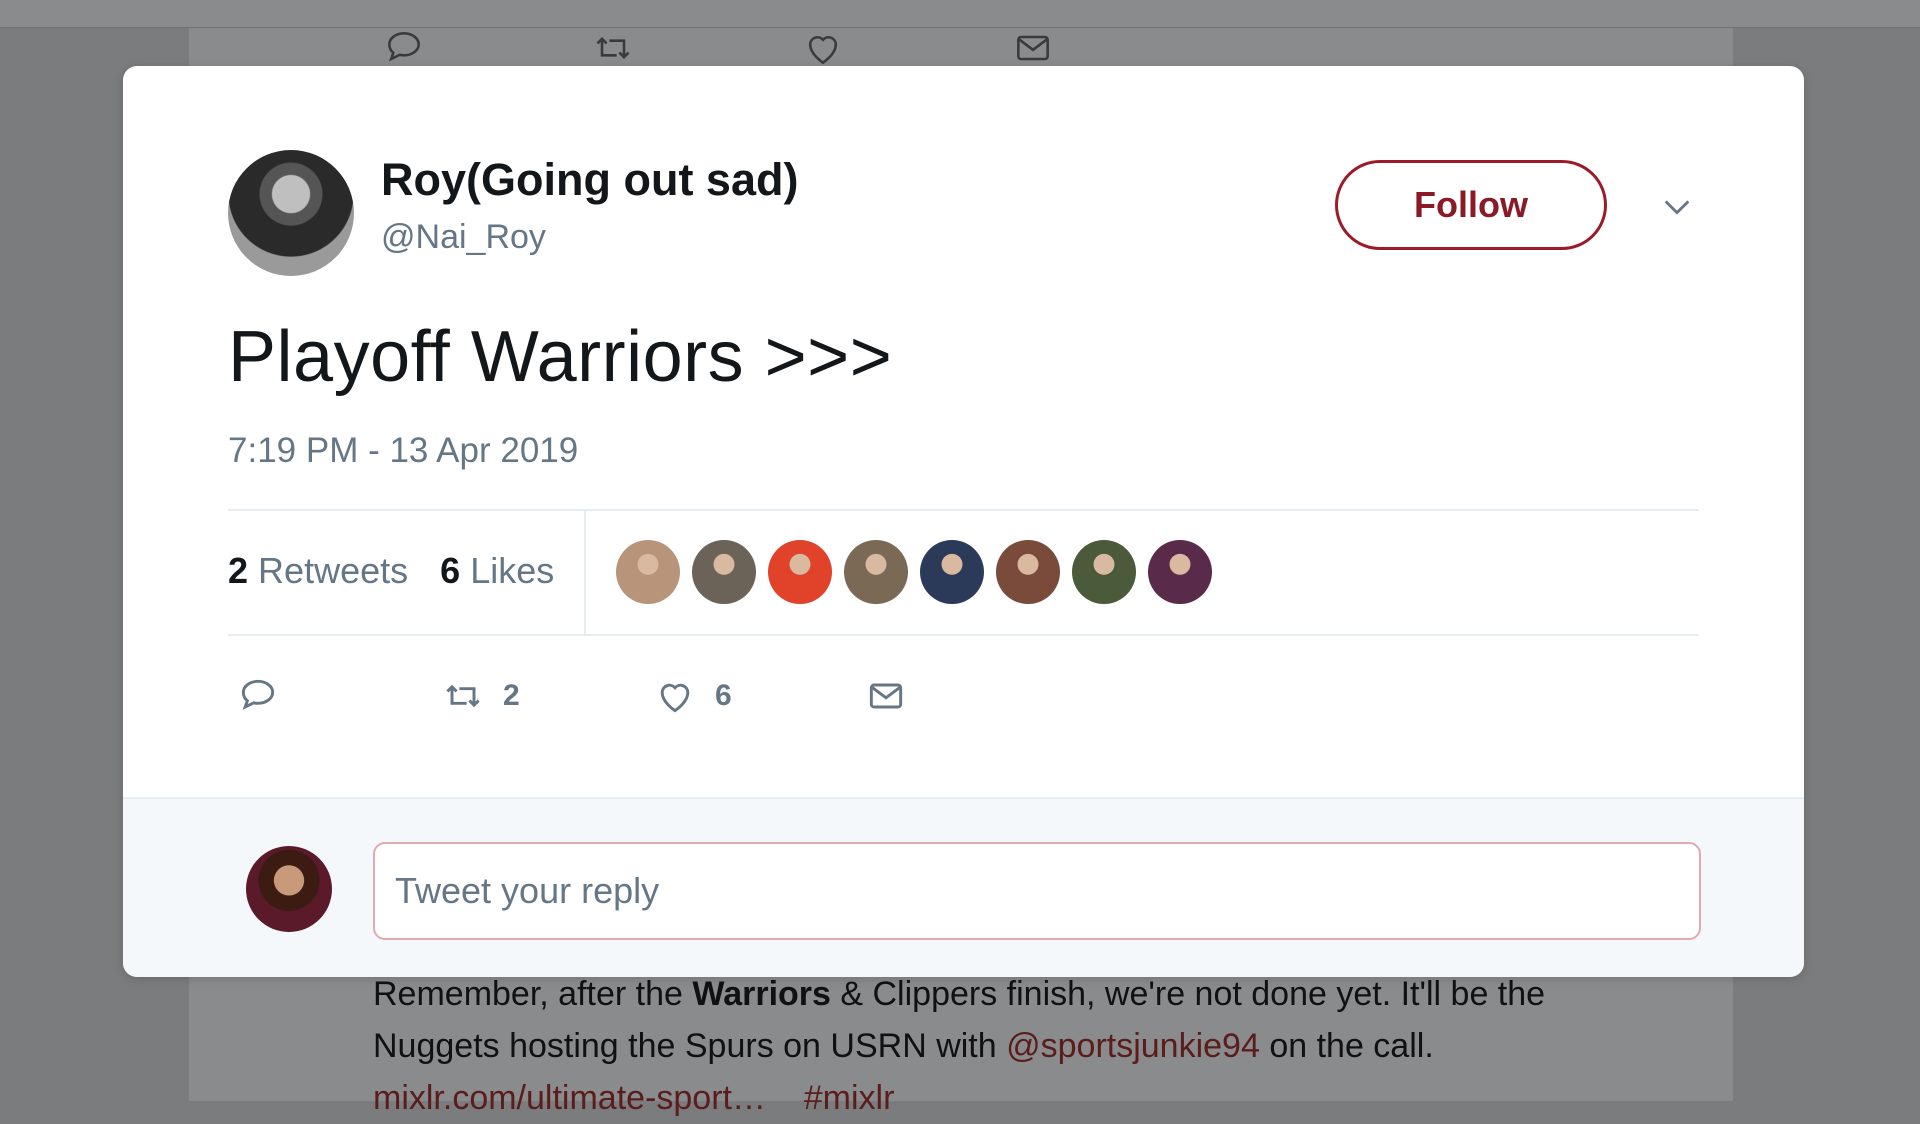 The width and height of the screenshot is (1920, 1124). What do you see at coordinates (533, 994) in the screenshot?
I see `text: Remember, after the` at bounding box center [533, 994].